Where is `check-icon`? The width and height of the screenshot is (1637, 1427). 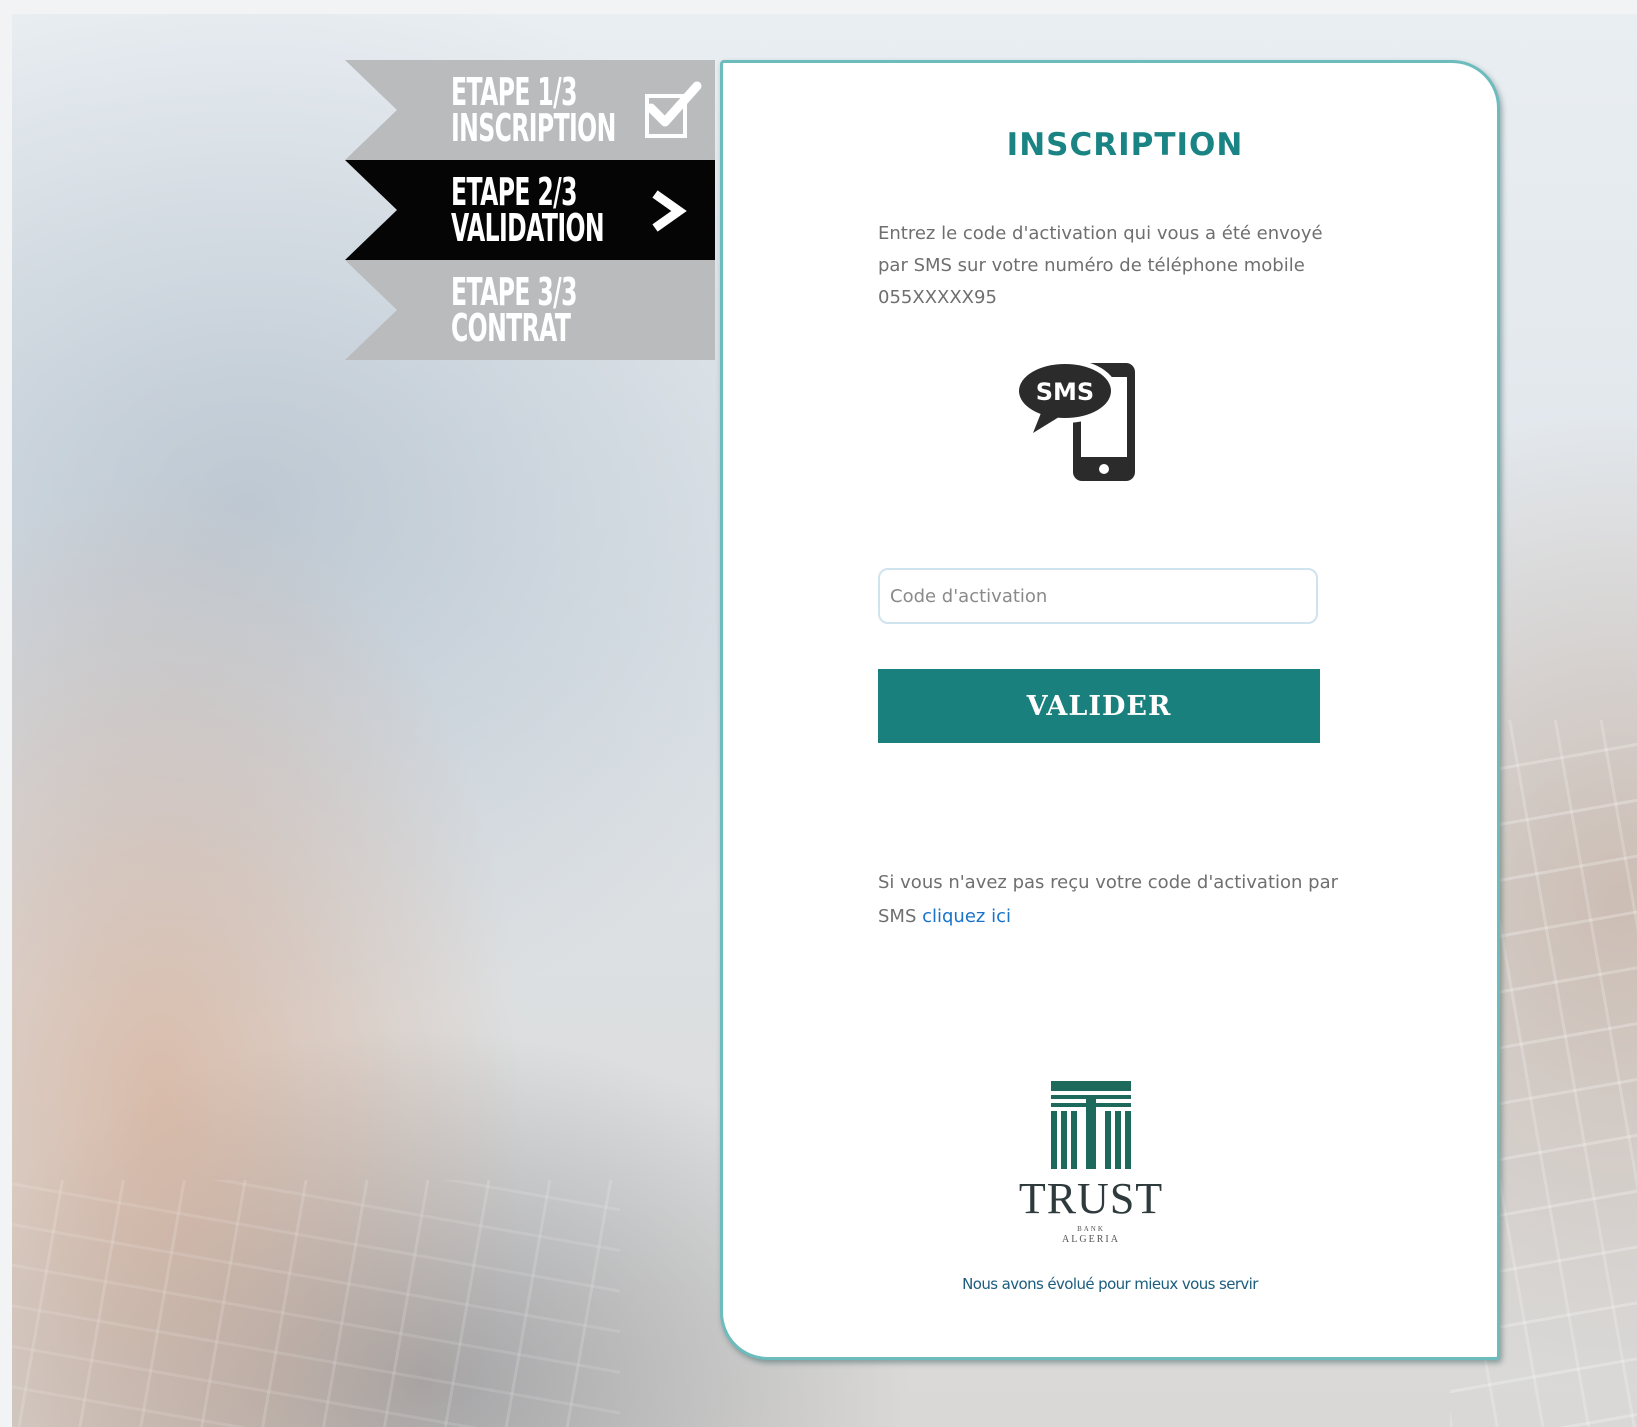 check-icon is located at coordinates (674, 104).